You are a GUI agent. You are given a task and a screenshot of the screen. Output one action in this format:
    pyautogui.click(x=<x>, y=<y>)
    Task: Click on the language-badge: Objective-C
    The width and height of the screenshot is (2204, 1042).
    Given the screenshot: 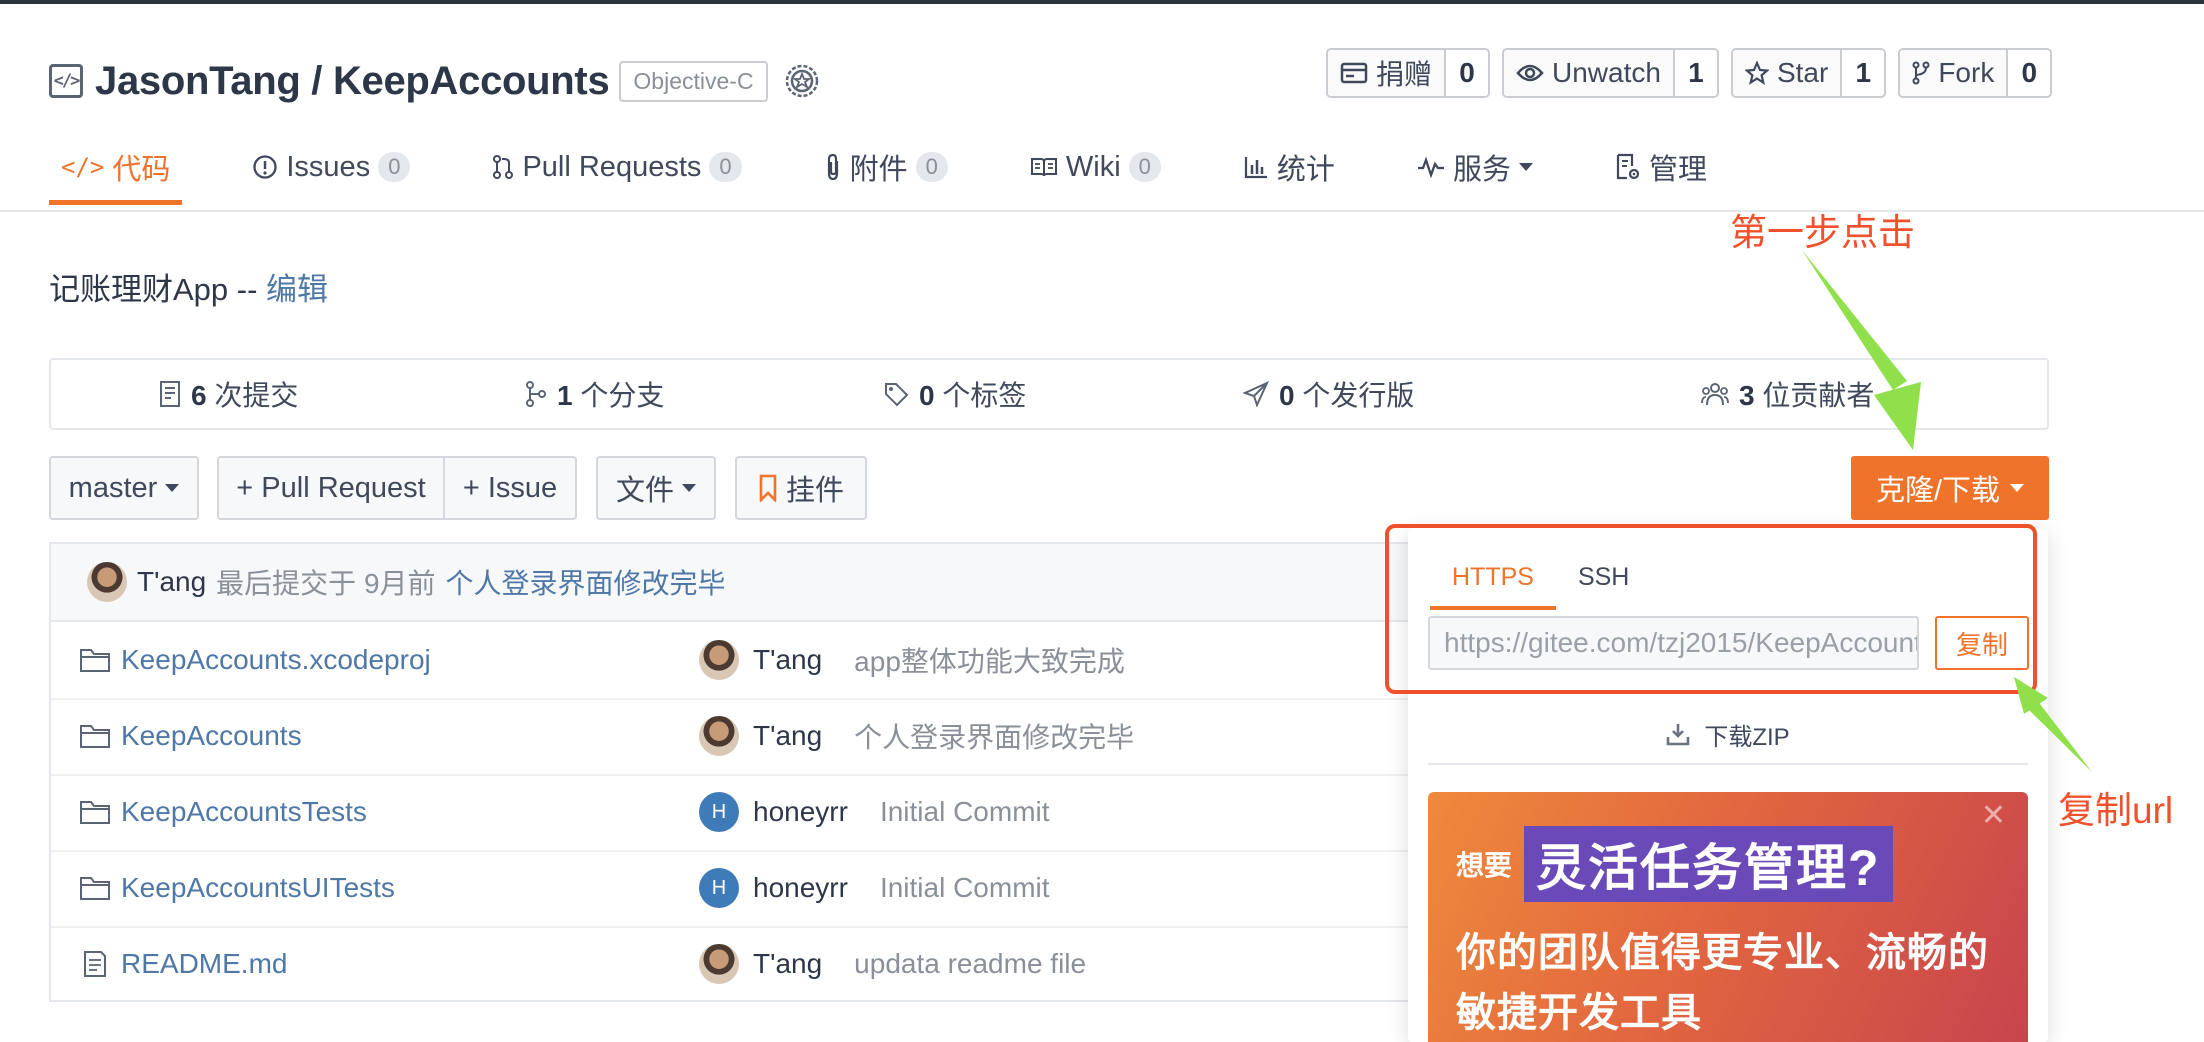 What is the action you would take?
    pyautogui.click(x=693, y=81)
    